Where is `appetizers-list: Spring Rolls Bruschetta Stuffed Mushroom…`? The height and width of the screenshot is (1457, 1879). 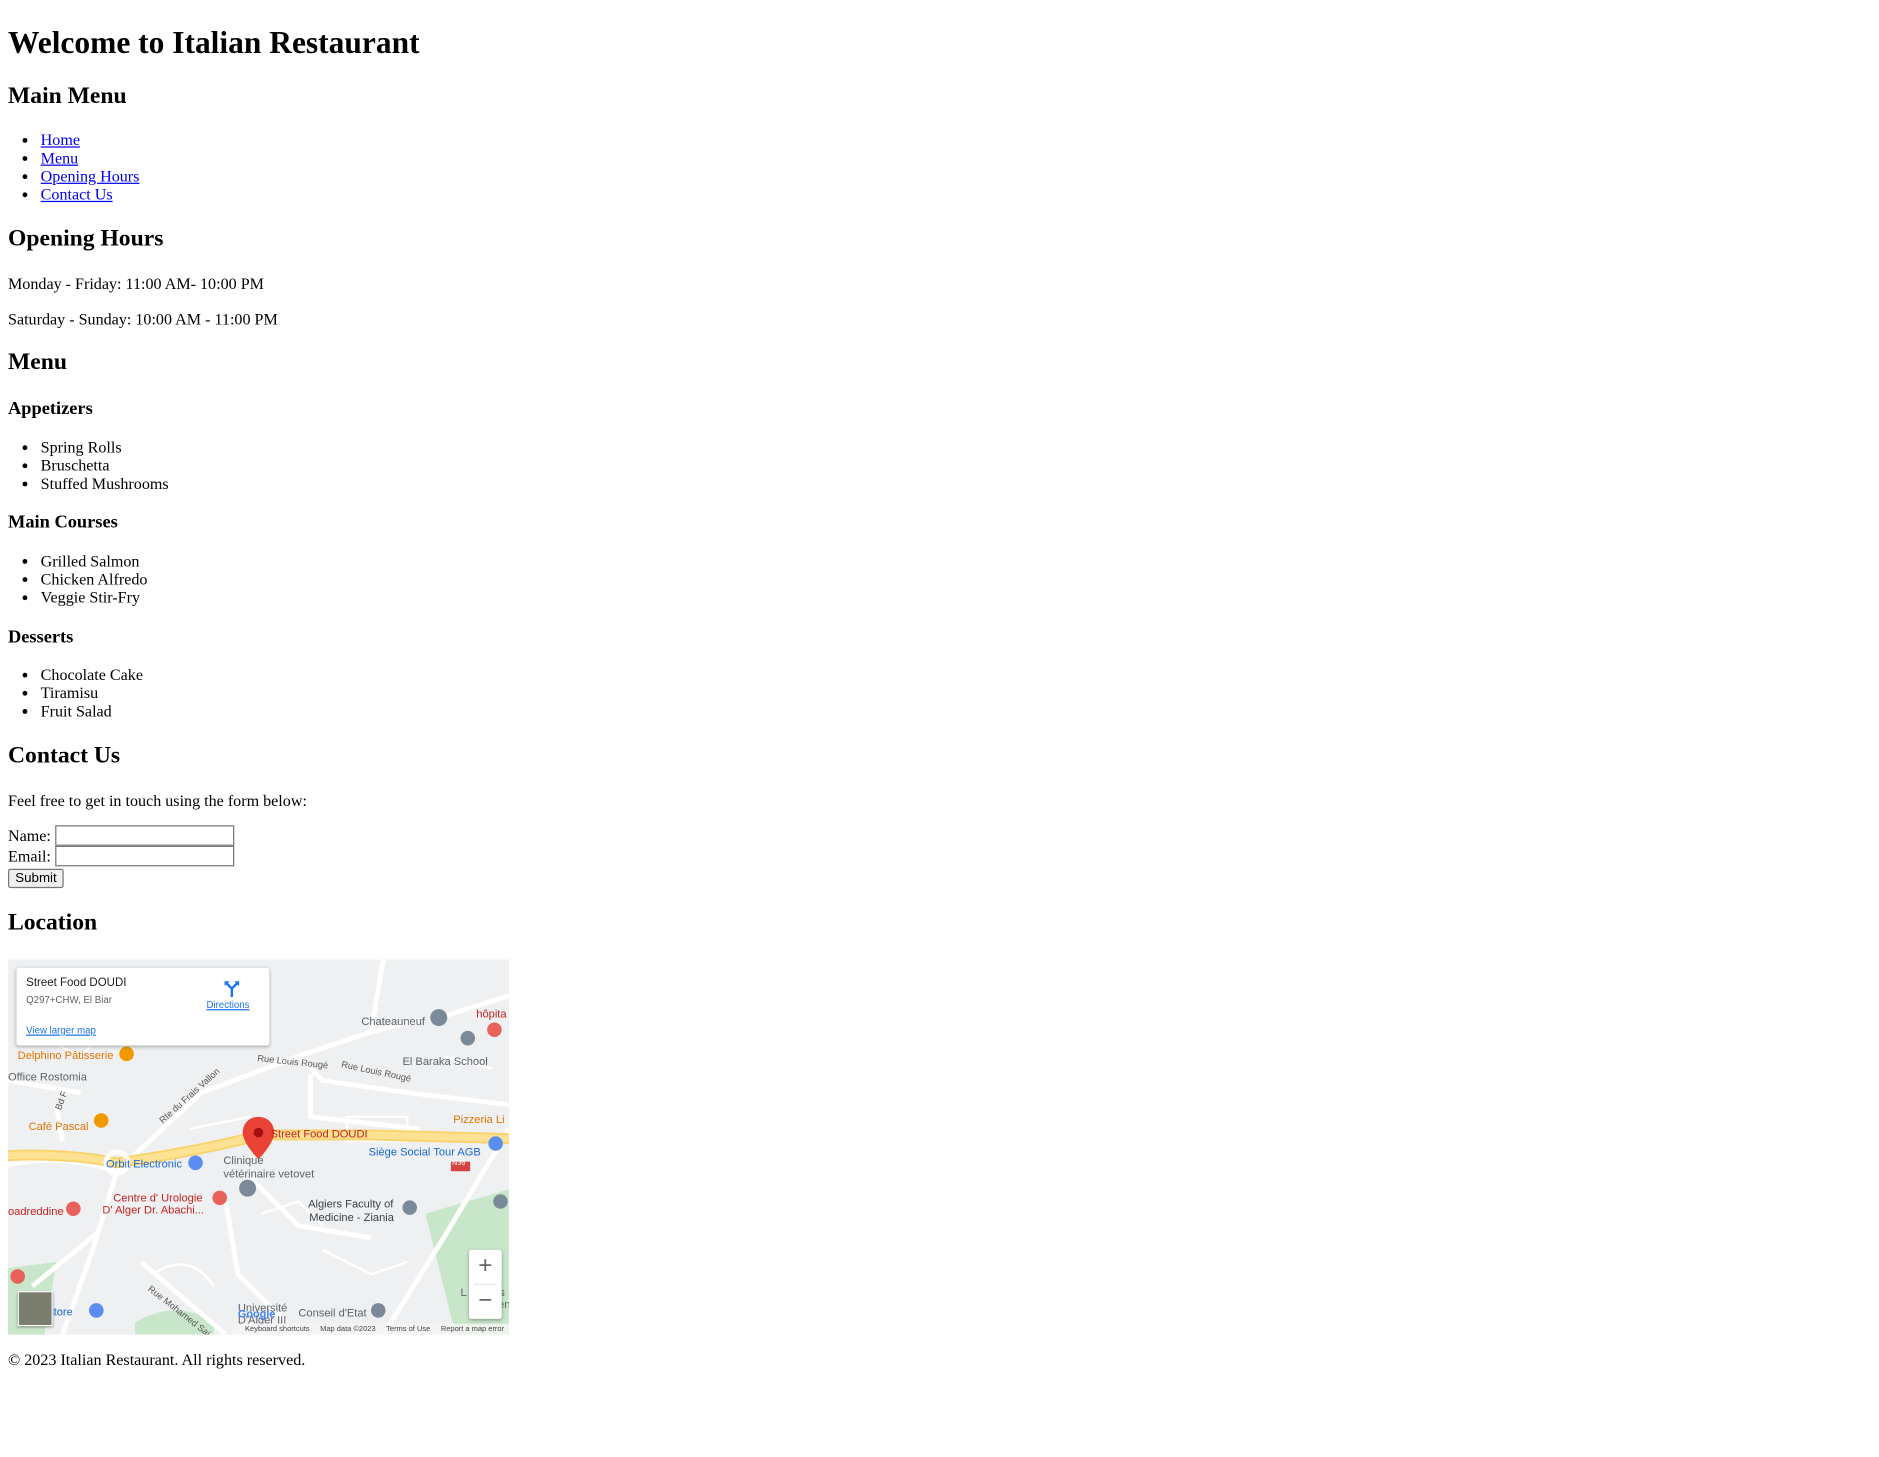 appetizers-list: Spring Rolls Bruschetta Stuffed Mushroom… is located at coordinates (943, 465).